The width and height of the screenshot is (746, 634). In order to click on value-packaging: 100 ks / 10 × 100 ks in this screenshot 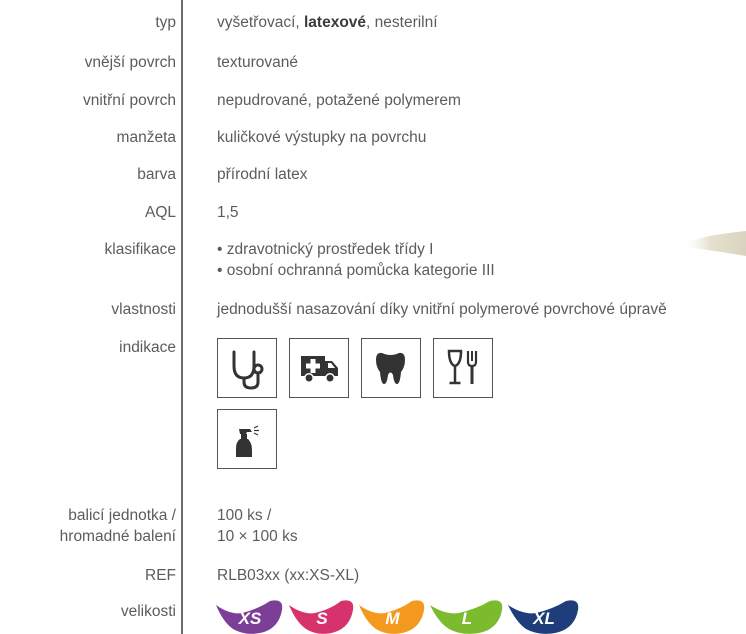, I will do `click(257, 526)`.